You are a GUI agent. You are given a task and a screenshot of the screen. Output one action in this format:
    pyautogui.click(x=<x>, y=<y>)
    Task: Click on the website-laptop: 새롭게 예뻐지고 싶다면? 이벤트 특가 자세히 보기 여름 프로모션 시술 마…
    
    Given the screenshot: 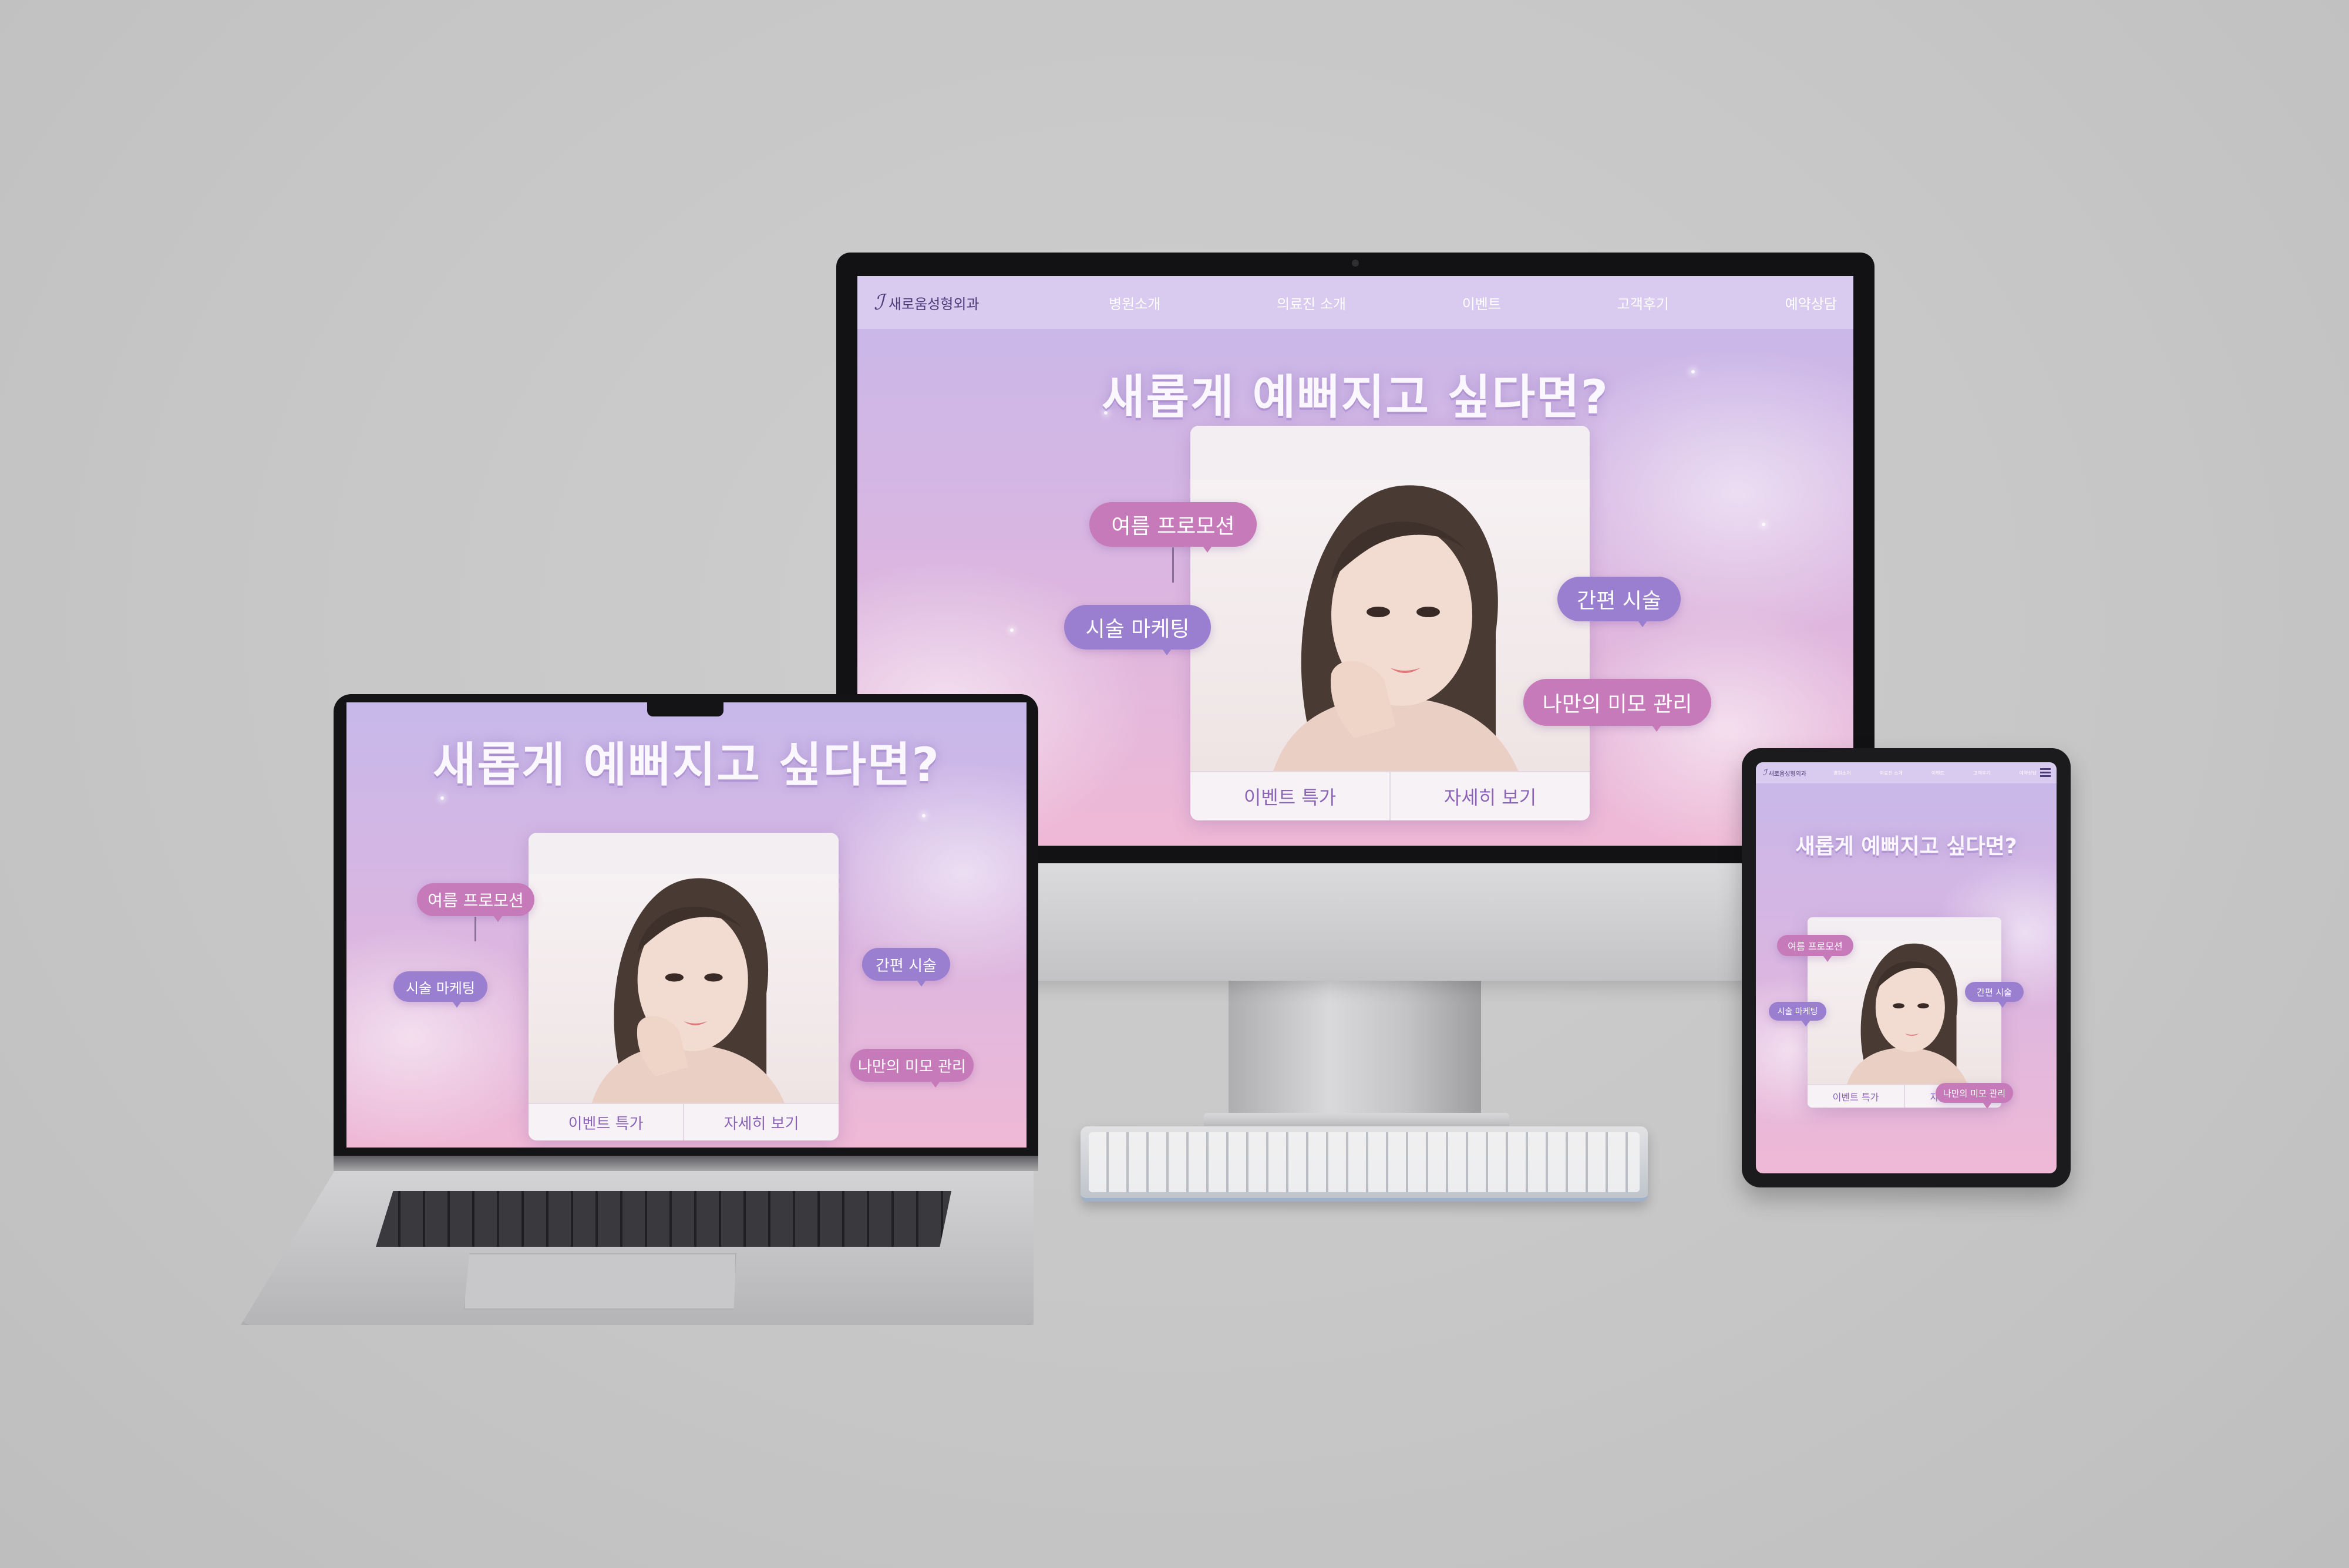 What is the action you would take?
    pyautogui.click(x=687, y=925)
    